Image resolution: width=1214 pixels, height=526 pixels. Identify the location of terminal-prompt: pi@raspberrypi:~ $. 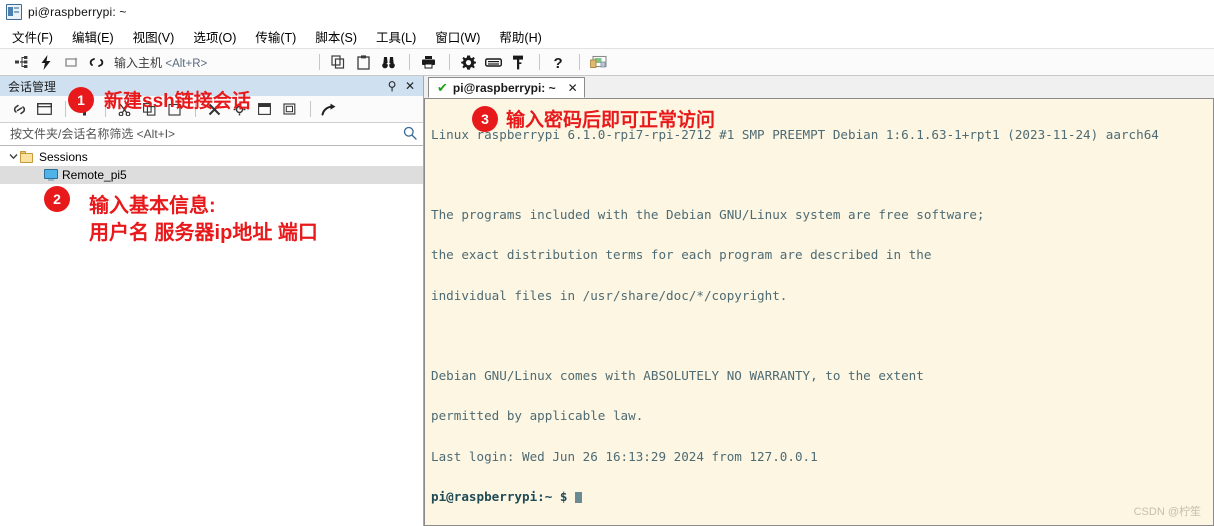
(503, 496).